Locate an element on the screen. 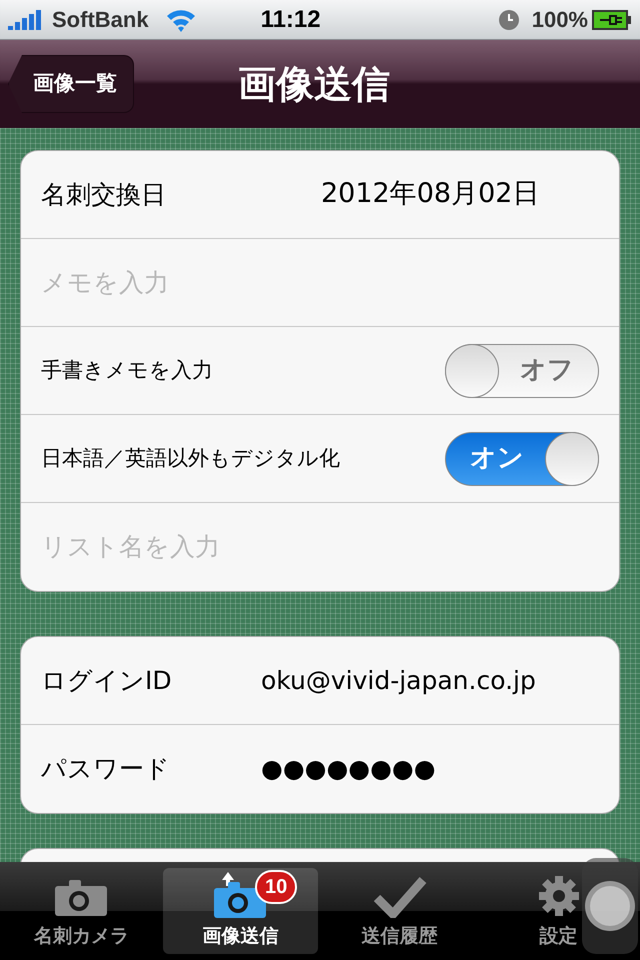 The width and height of the screenshot is (640, 960). screen-title: 画像送信 is located at coordinates (314, 84).